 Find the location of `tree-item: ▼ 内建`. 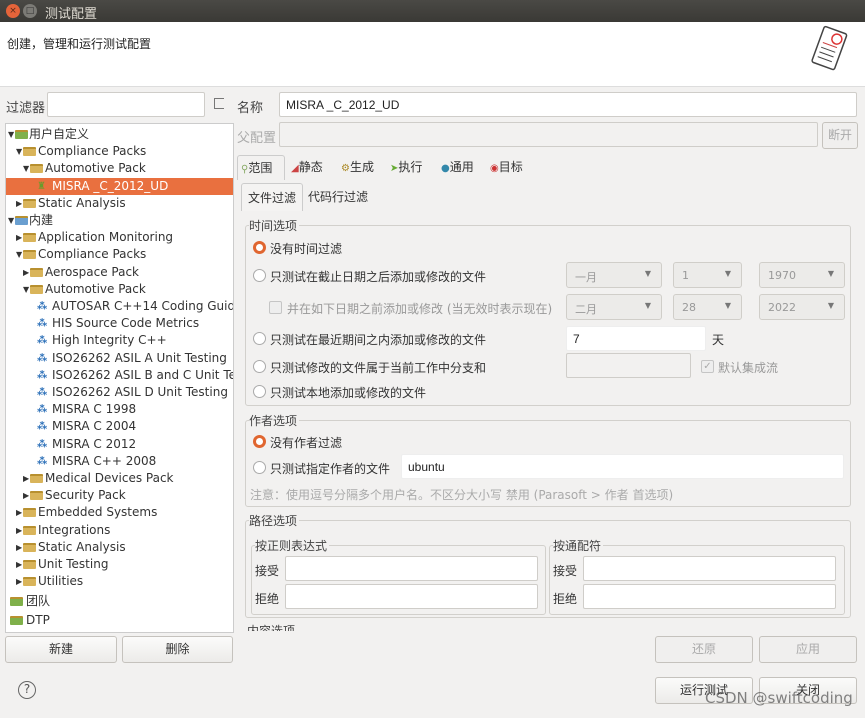

tree-item: ▼ 内建 is located at coordinates (119, 220).